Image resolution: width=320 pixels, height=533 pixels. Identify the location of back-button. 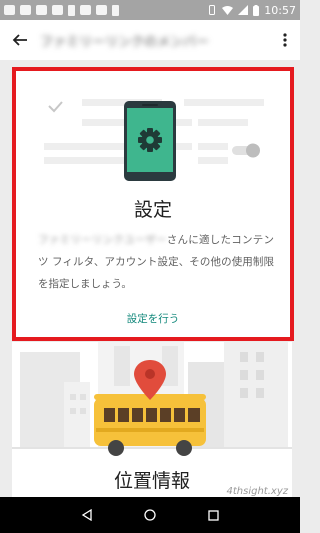
(20, 40).